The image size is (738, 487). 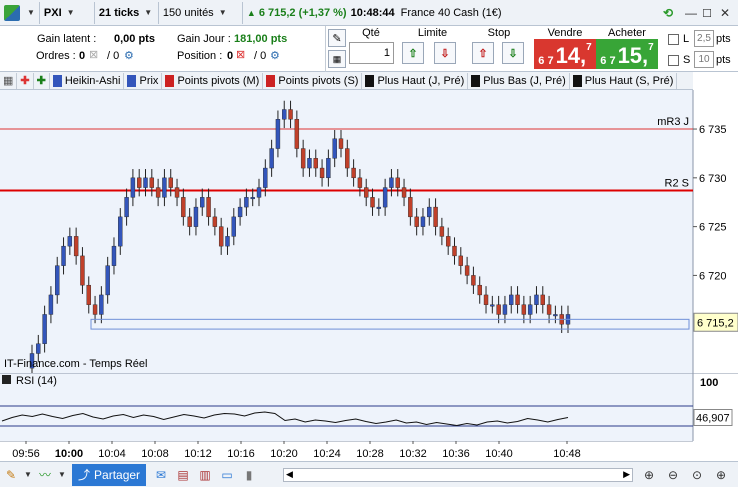 I want to click on x-tick-label: 10:16, so click(x=241, y=454).